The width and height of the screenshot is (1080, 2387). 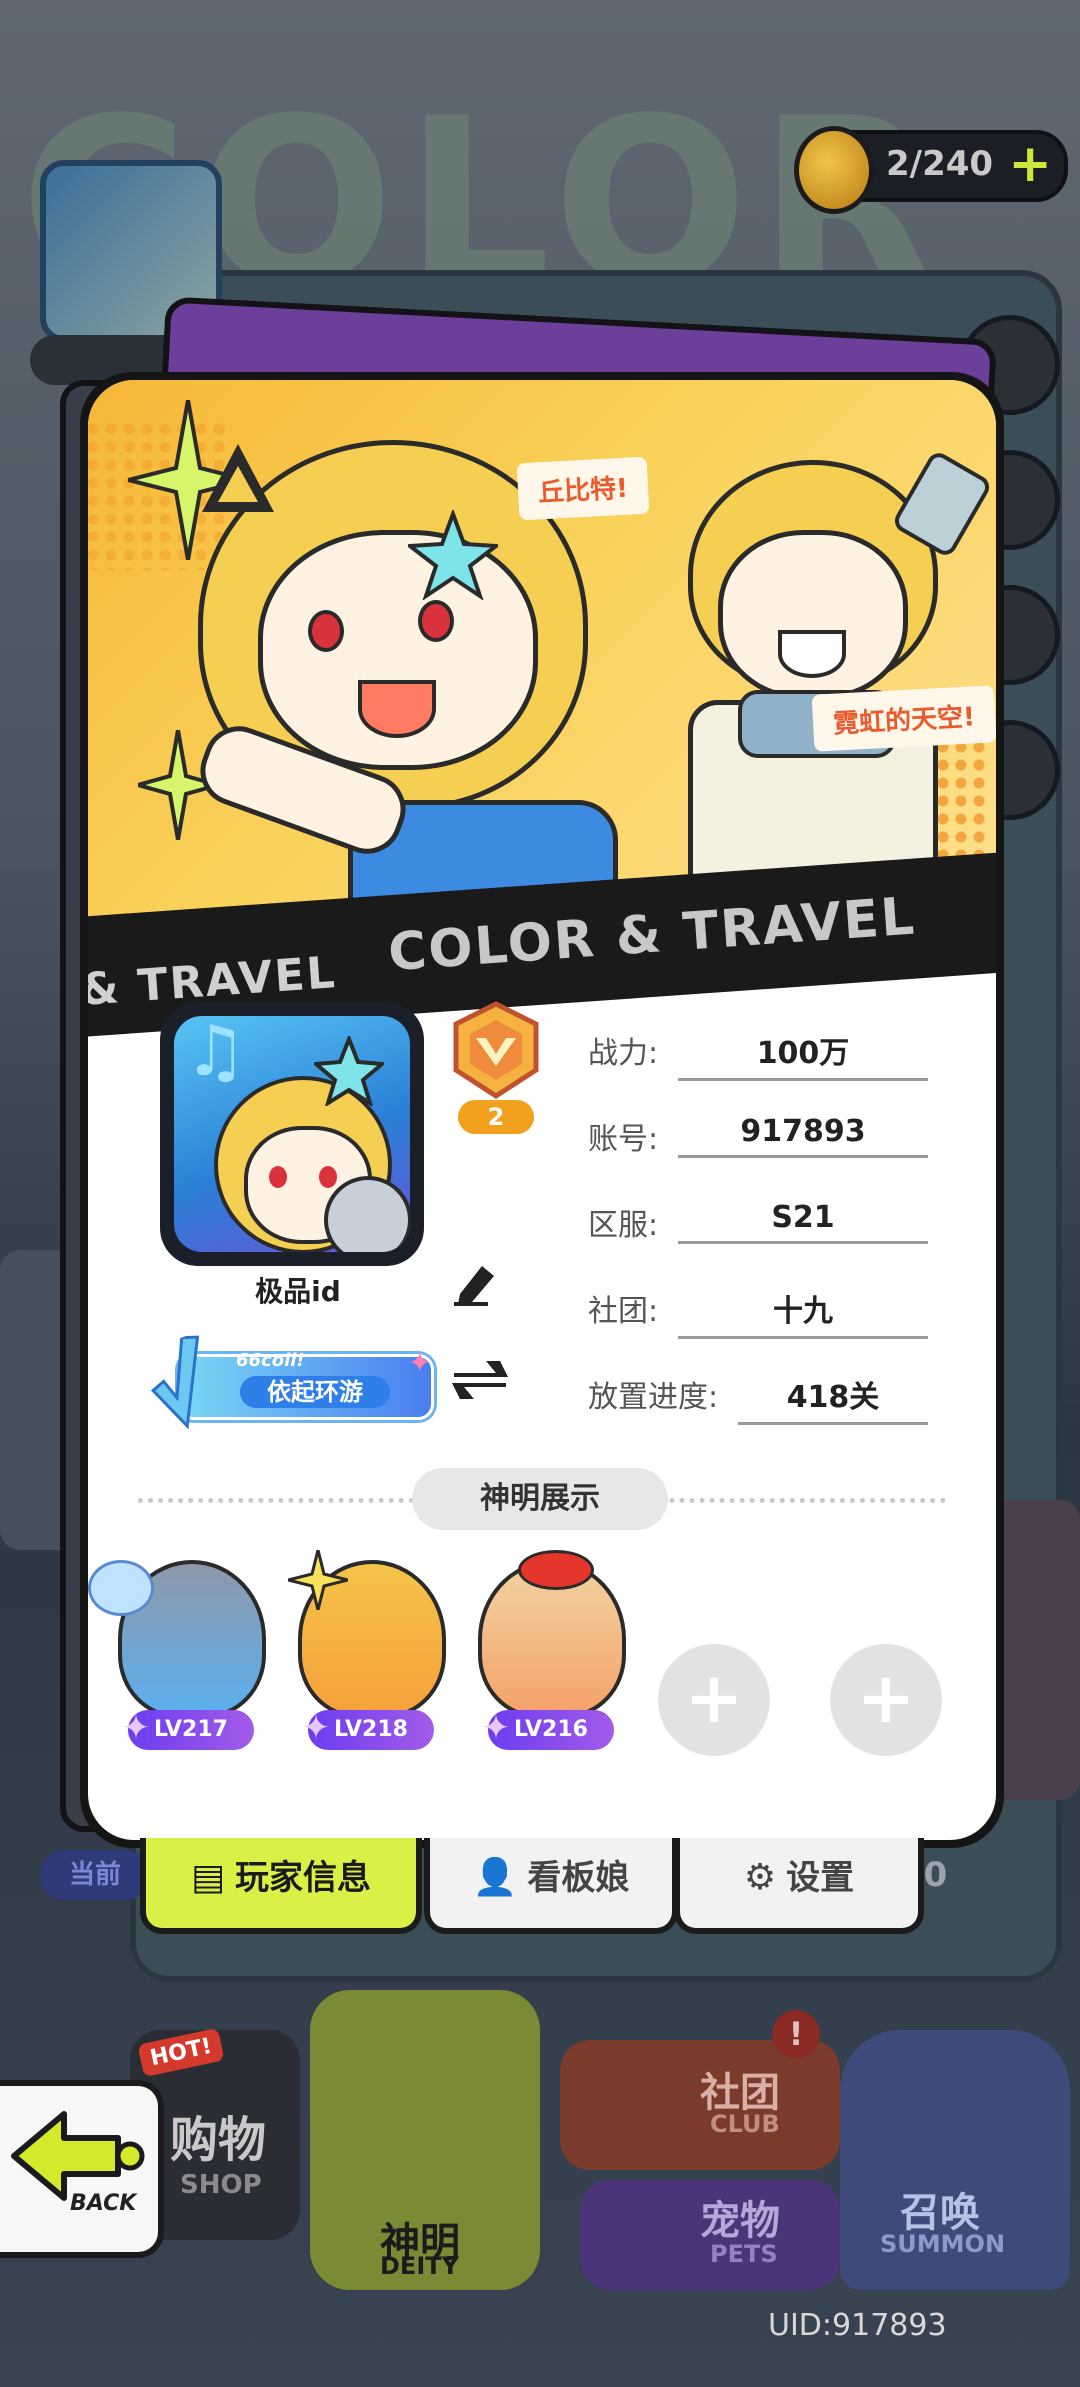 What do you see at coordinates (583, 488) in the screenshot?
I see `speech-bubble-1: 丘比特!` at bounding box center [583, 488].